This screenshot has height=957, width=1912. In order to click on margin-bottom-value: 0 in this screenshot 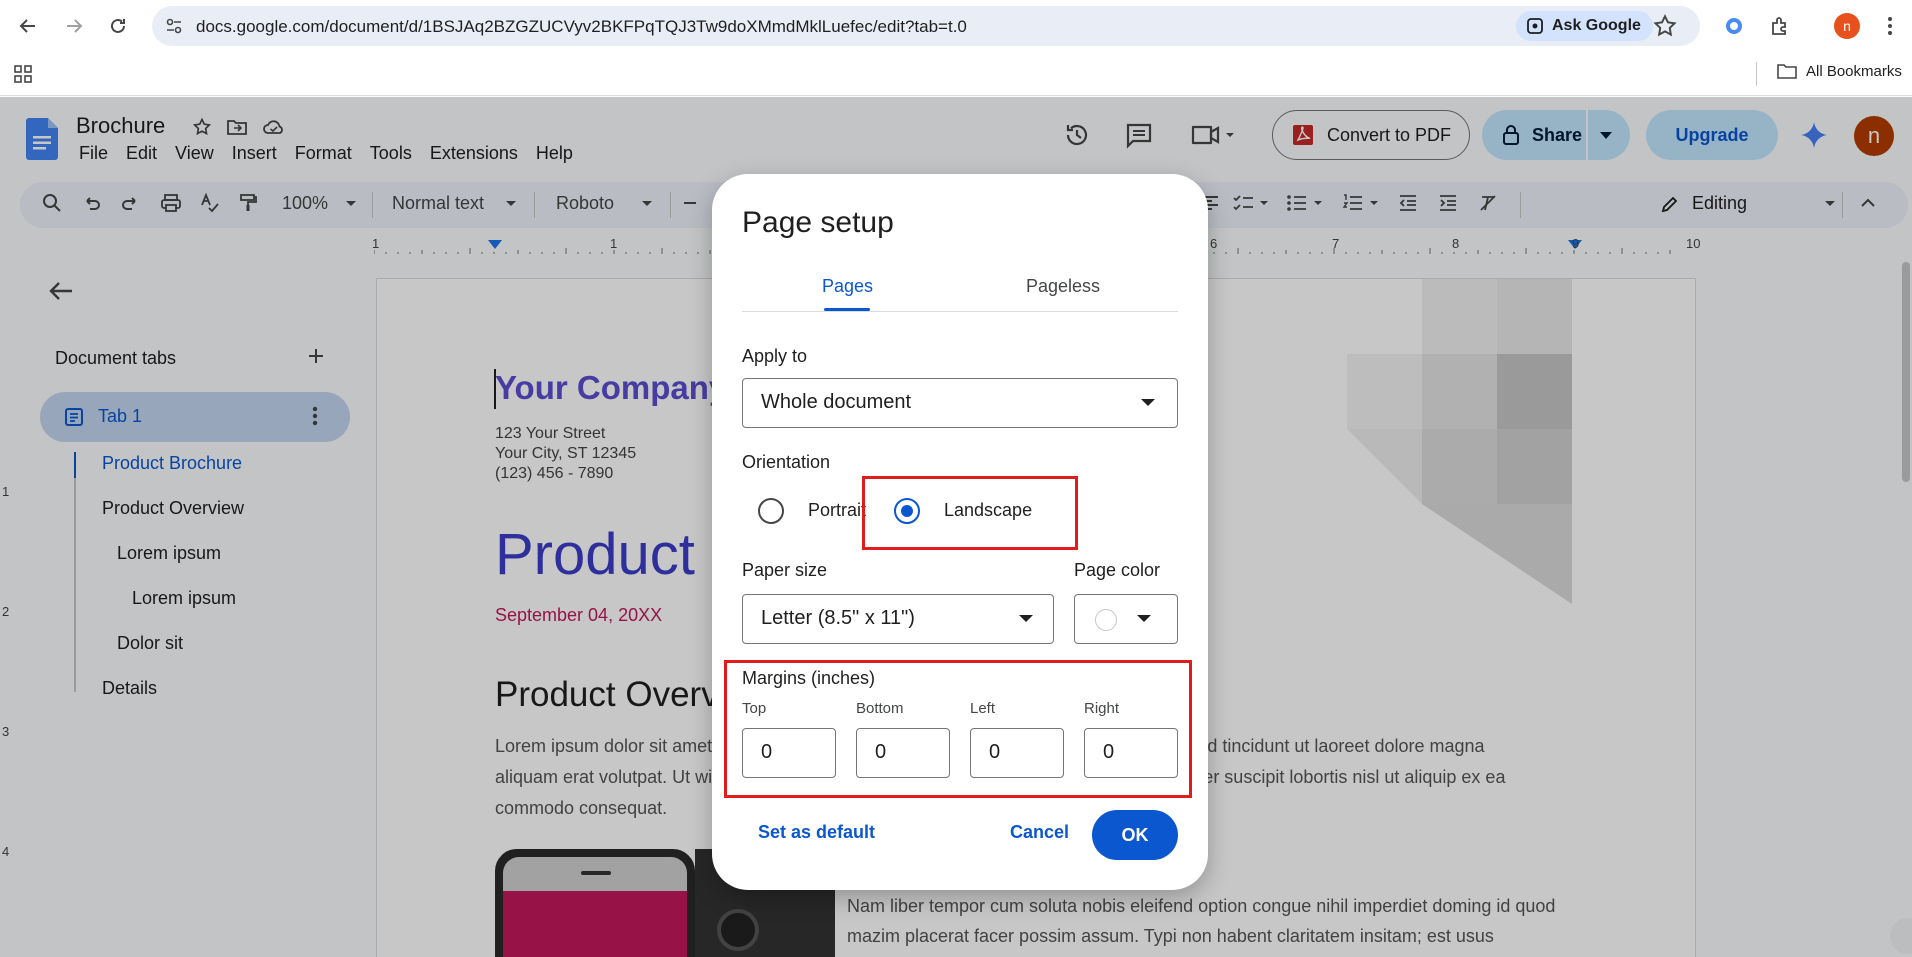, I will do `click(881, 752)`.